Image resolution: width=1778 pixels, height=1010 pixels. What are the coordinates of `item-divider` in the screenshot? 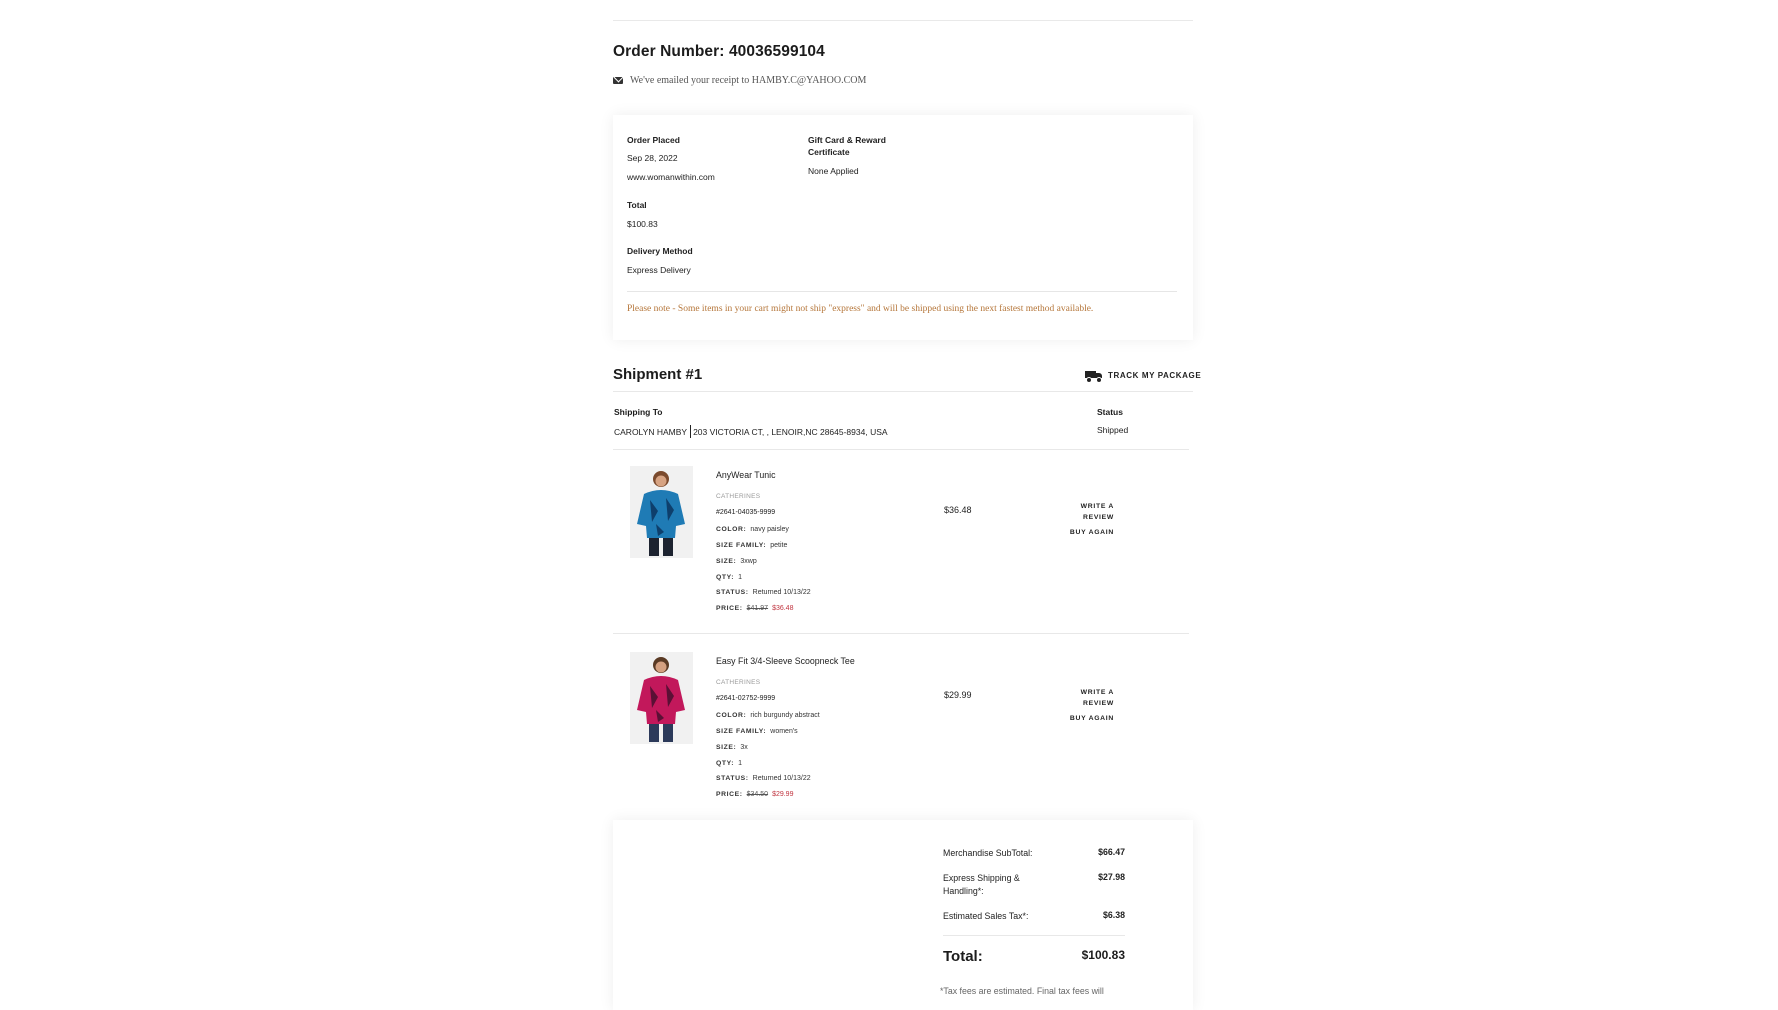 It's located at (901, 633).